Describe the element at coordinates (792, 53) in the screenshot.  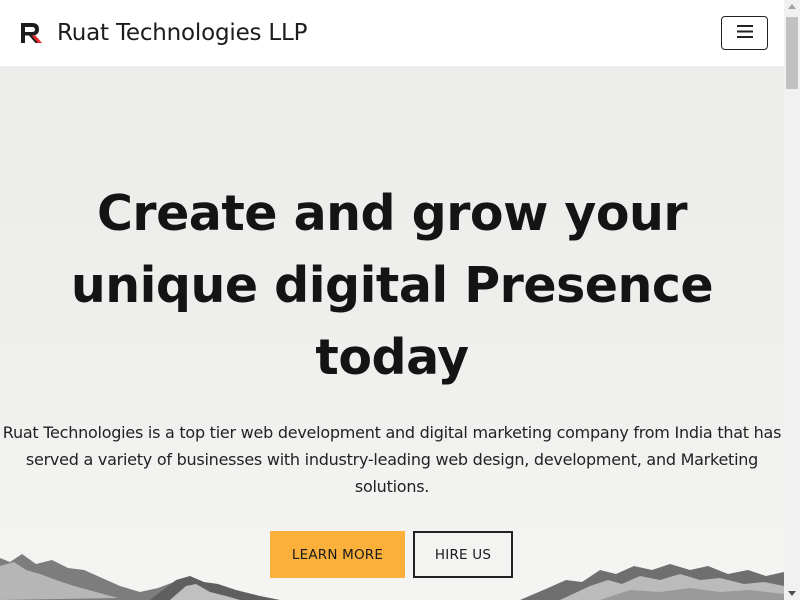
I see `scrollbar-thumb` at that location.